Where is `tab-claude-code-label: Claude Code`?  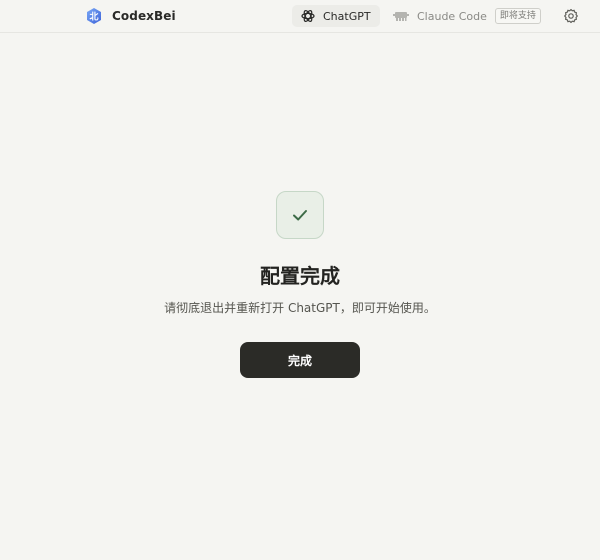 tab-claude-code-label: Claude Code is located at coordinates (452, 16).